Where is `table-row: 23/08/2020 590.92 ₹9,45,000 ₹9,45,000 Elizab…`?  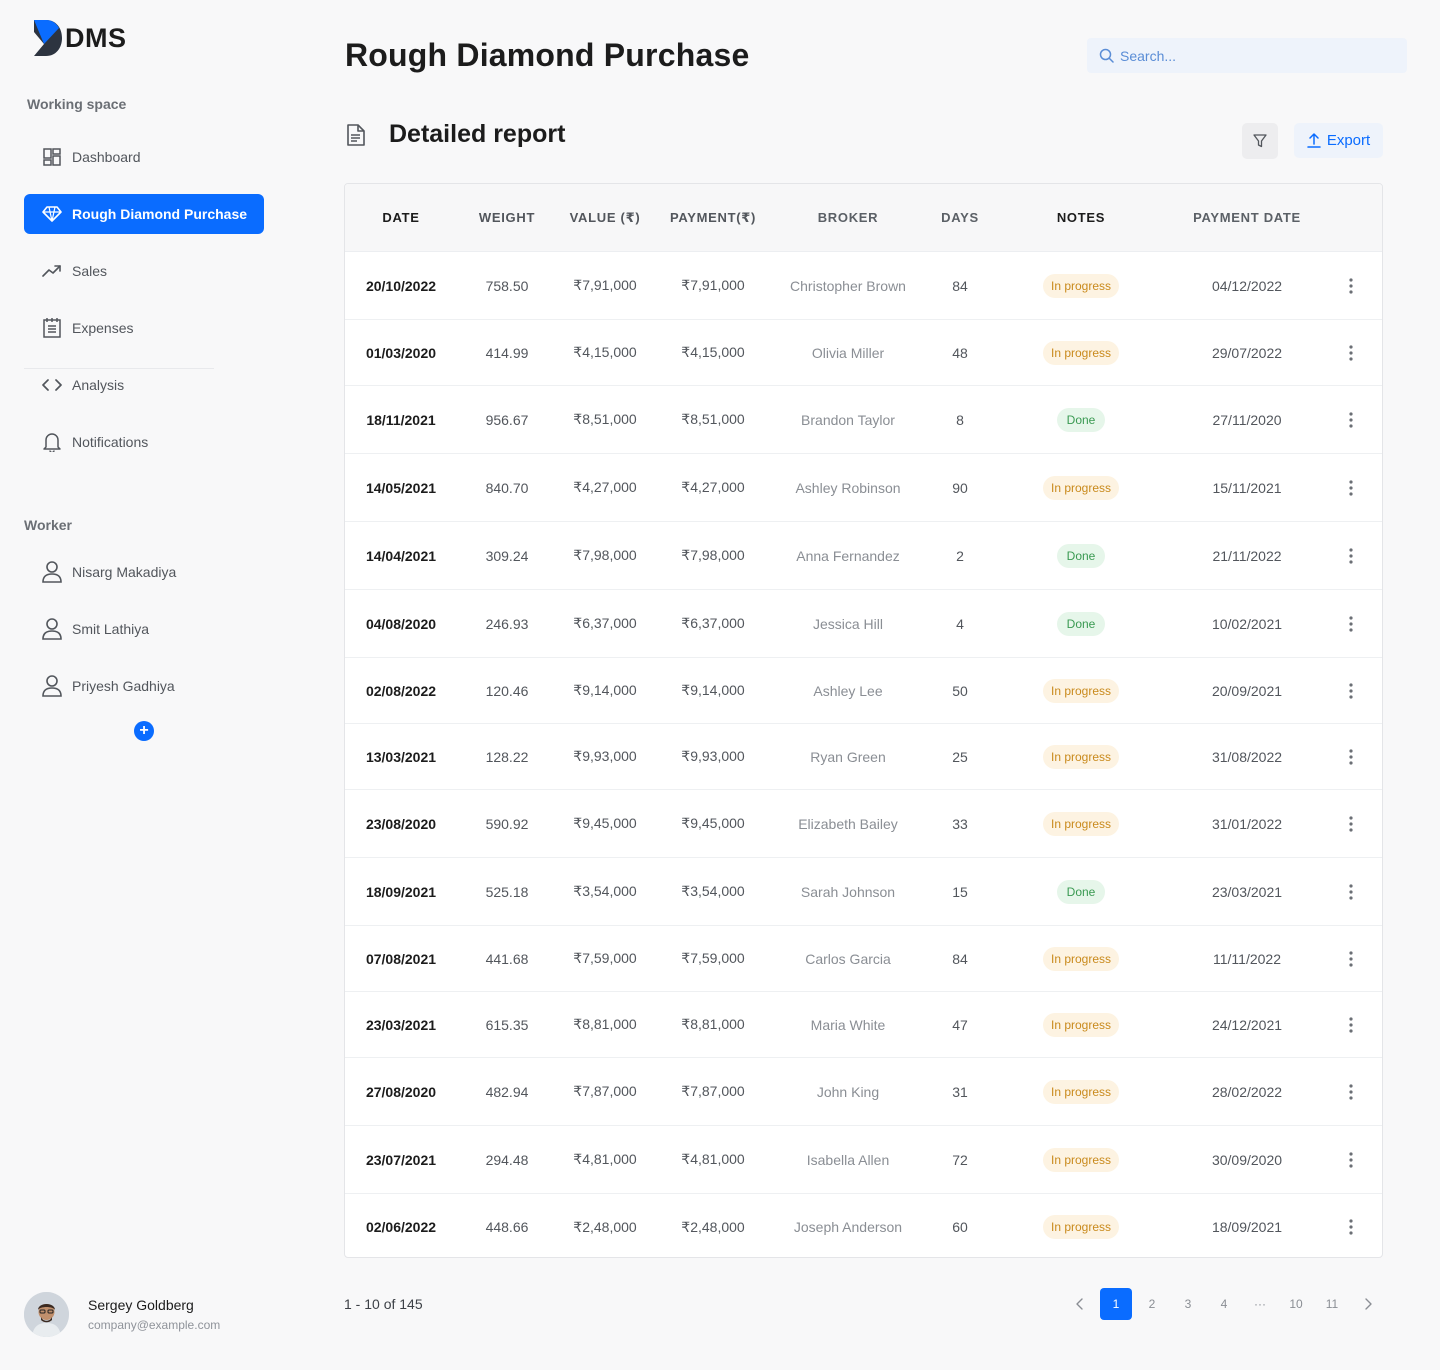 table-row: 23/08/2020 590.92 ₹9,45,000 ₹9,45,000 Elizab… is located at coordinates (863, 824).